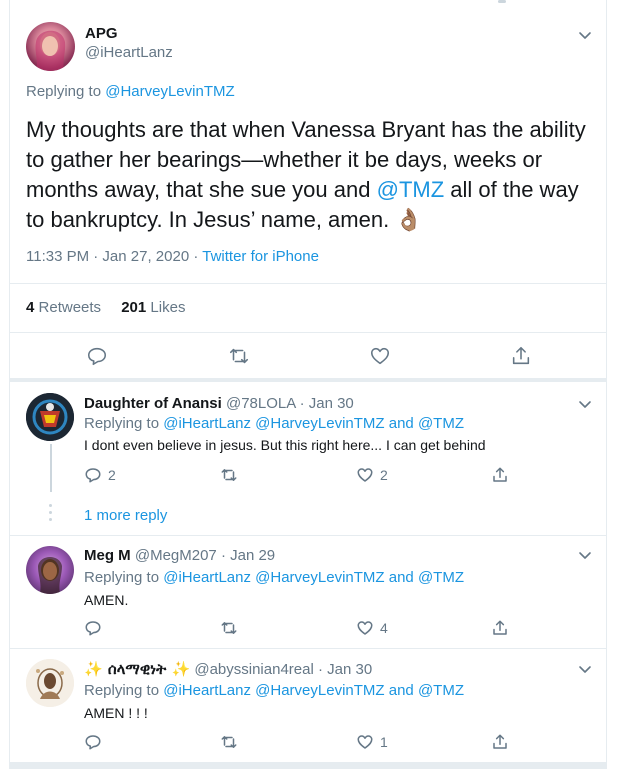  I want to click on reply-author-name: ✨ ሰላማዊነት ✨, so click(137, 669).